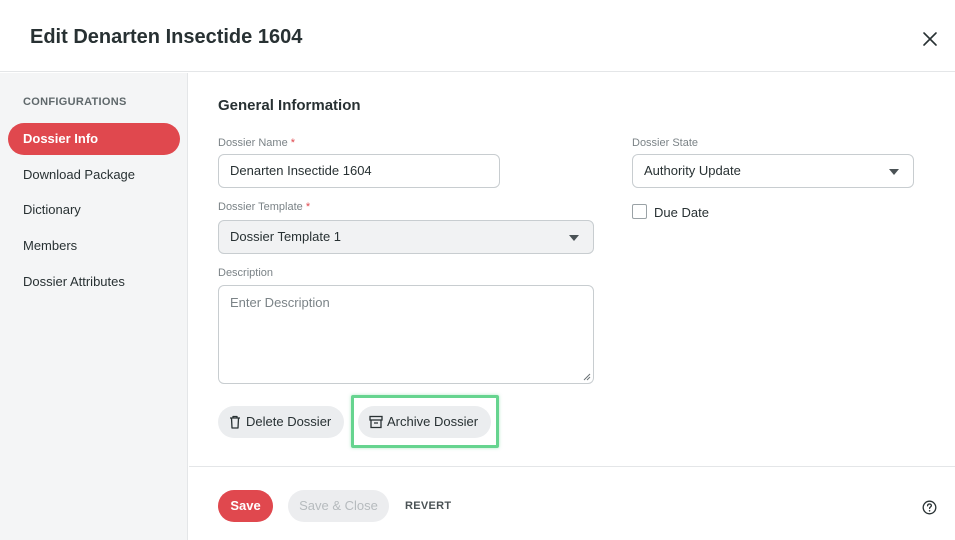  I want to click on due-date-checkbox, so click(639, 211).